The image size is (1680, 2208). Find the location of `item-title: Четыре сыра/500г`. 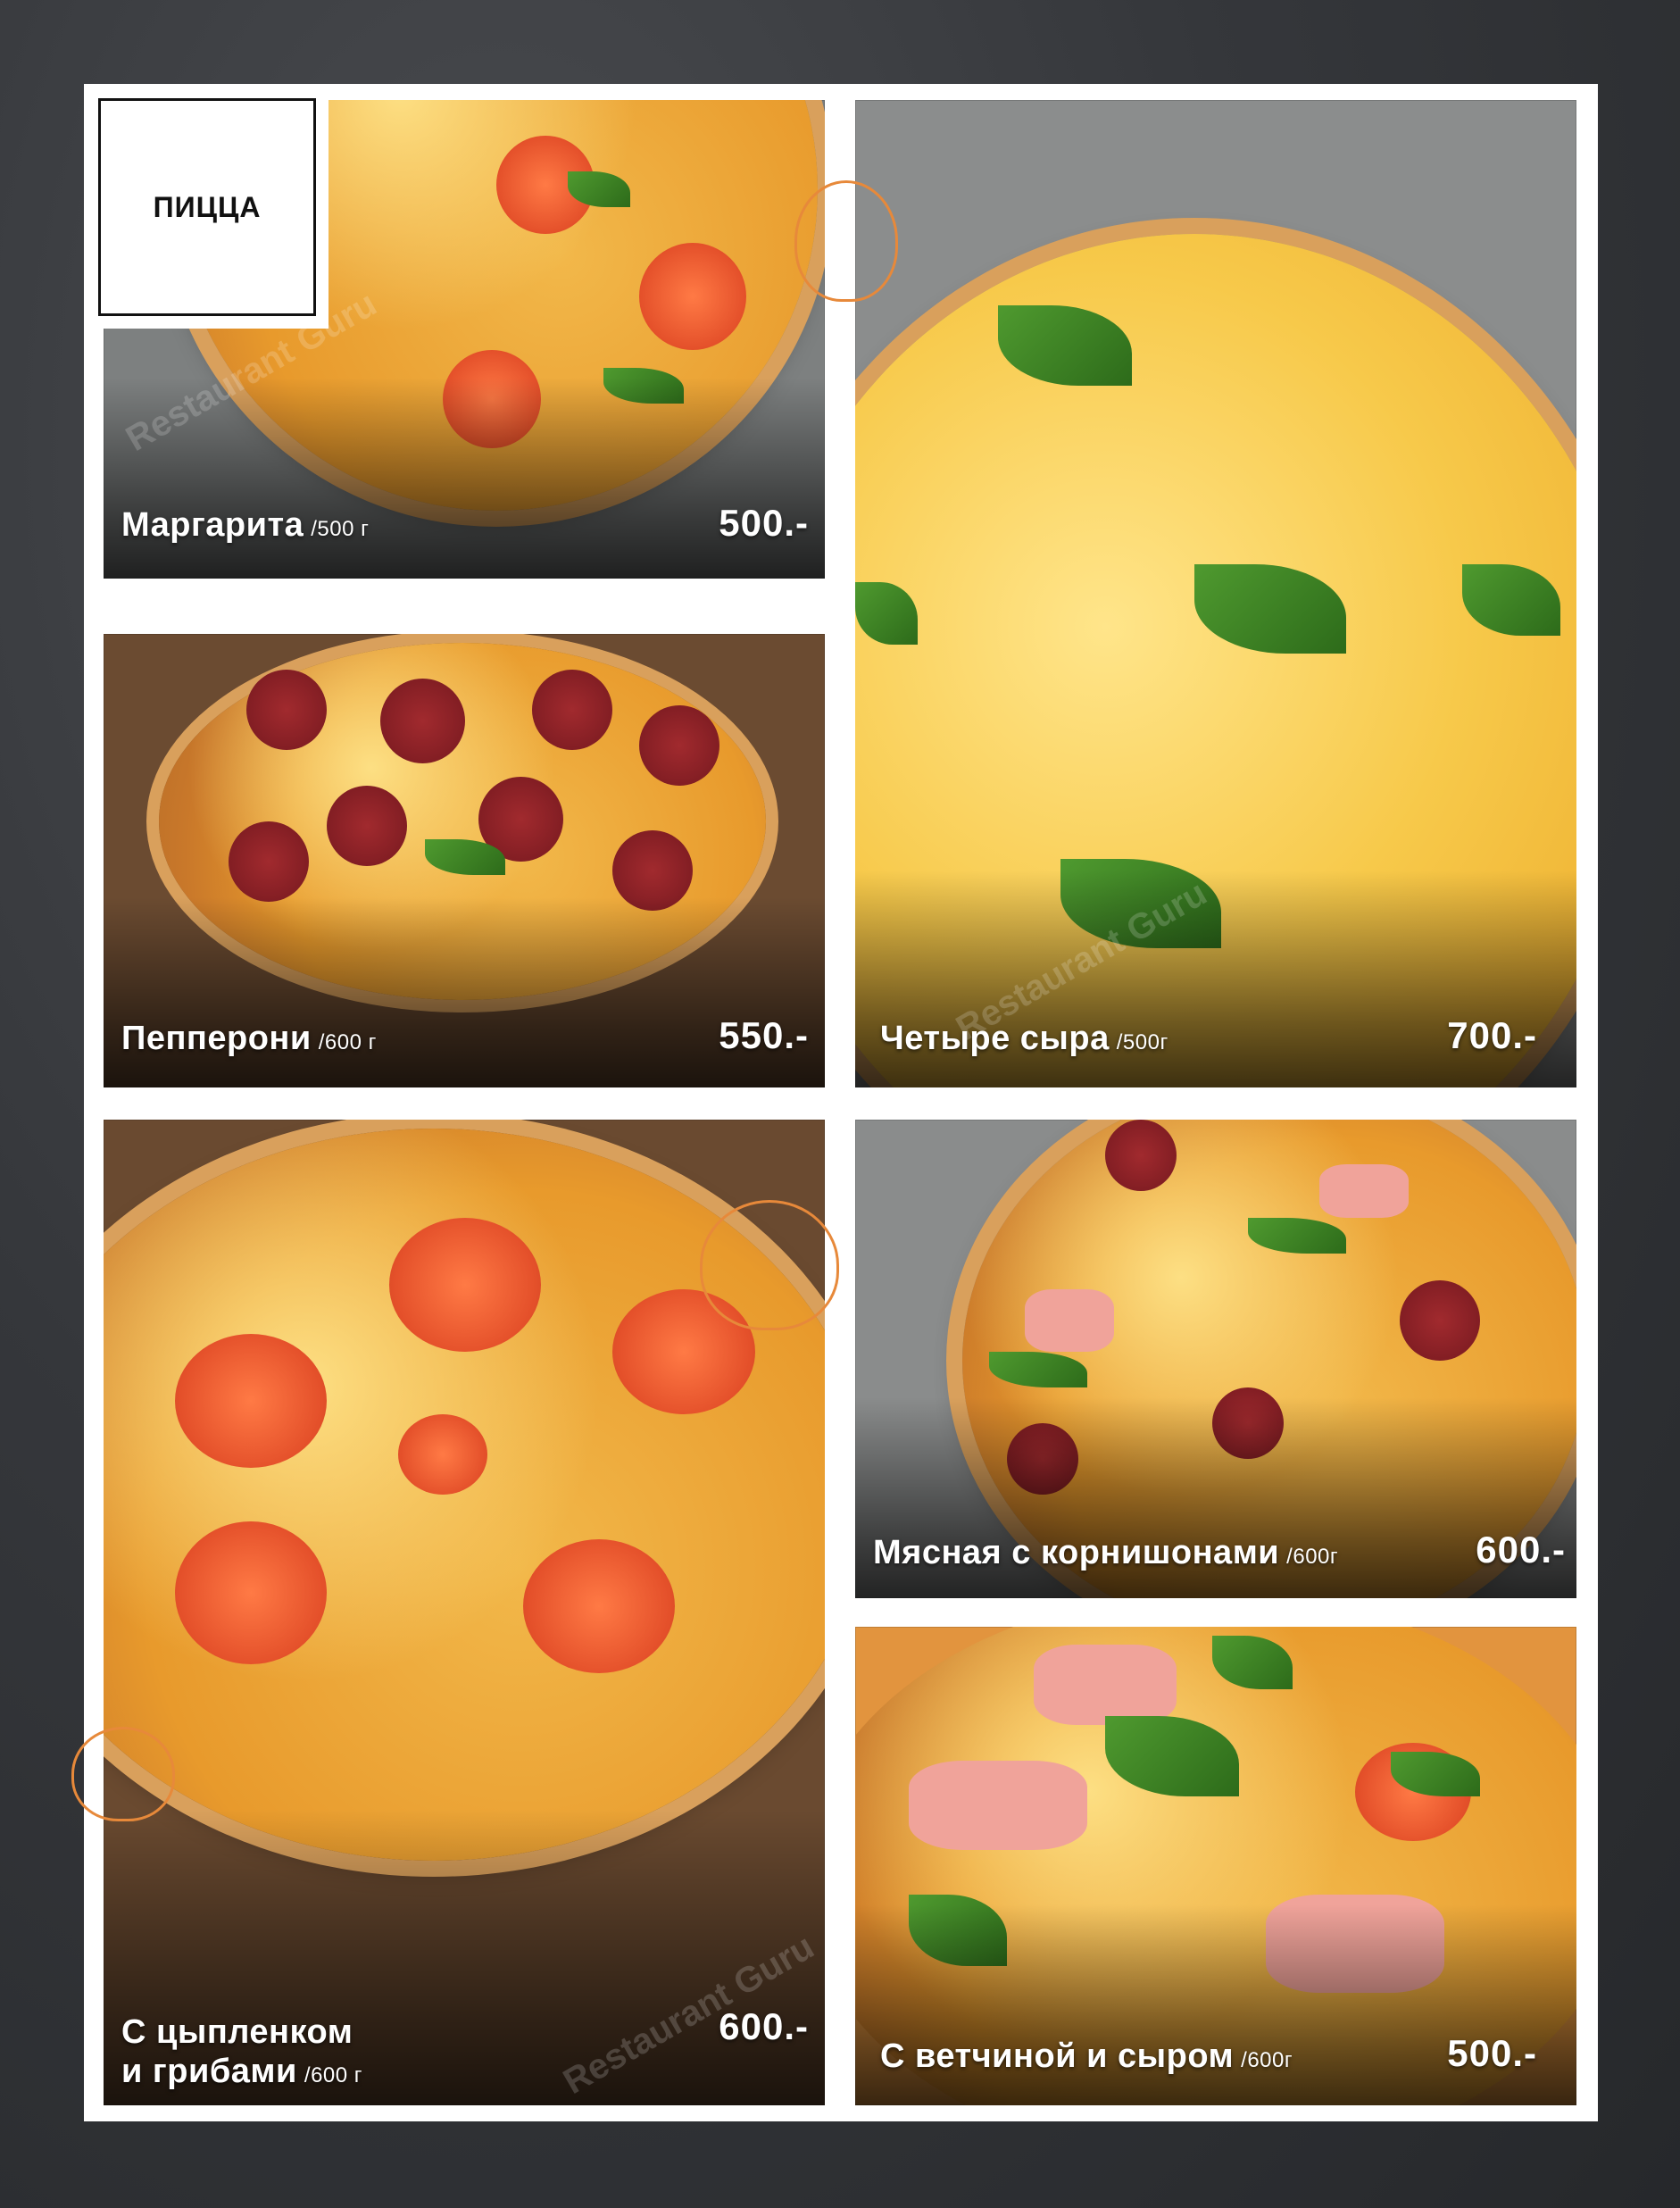

item-title: Четыре сыра/500г is located at coordinates (1024, 1039).